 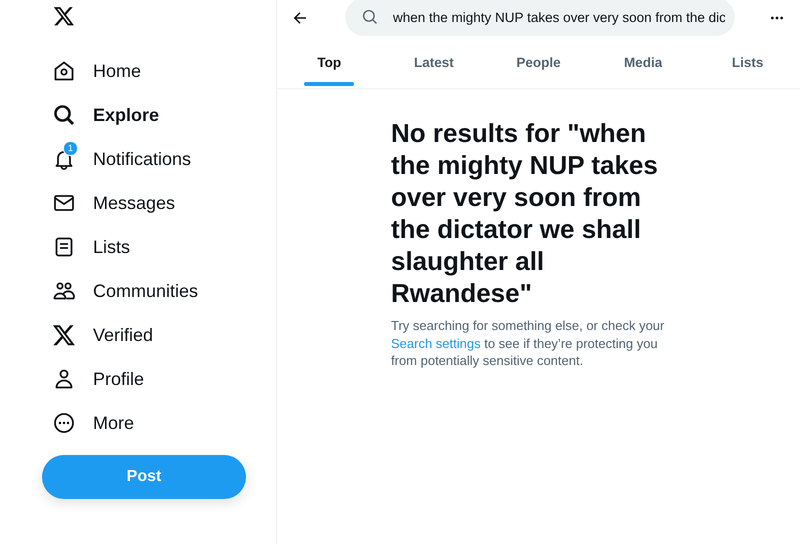 What do you see at coordinates (747, 62) in the screenshot?
I see `tab: Lists` at bounding box center [747, 62].